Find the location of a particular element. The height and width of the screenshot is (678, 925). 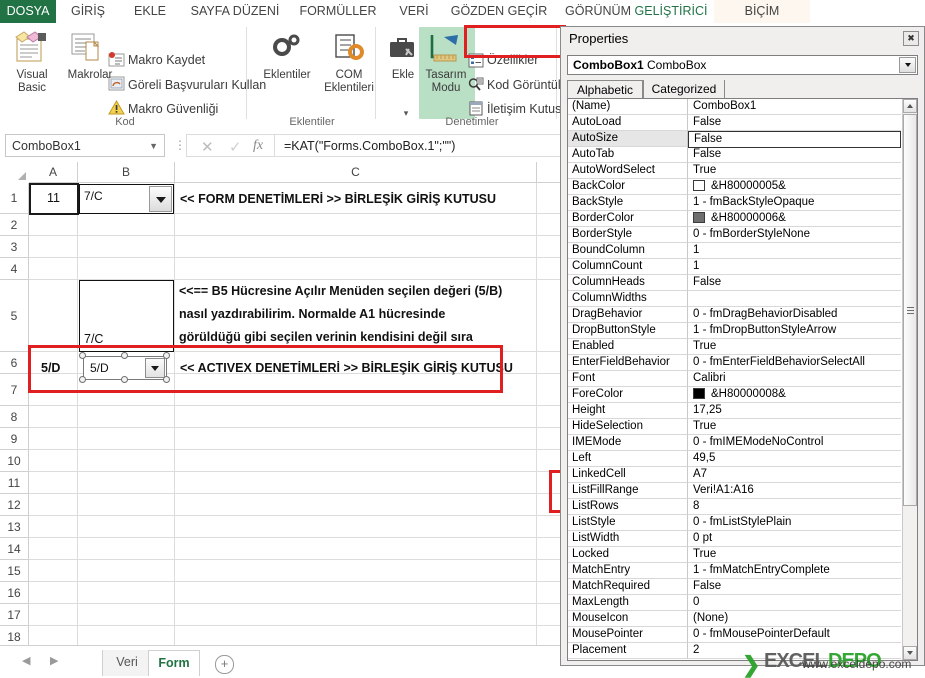

ribbon-button-macros: Makrolar is located at coordinates (90, 75).